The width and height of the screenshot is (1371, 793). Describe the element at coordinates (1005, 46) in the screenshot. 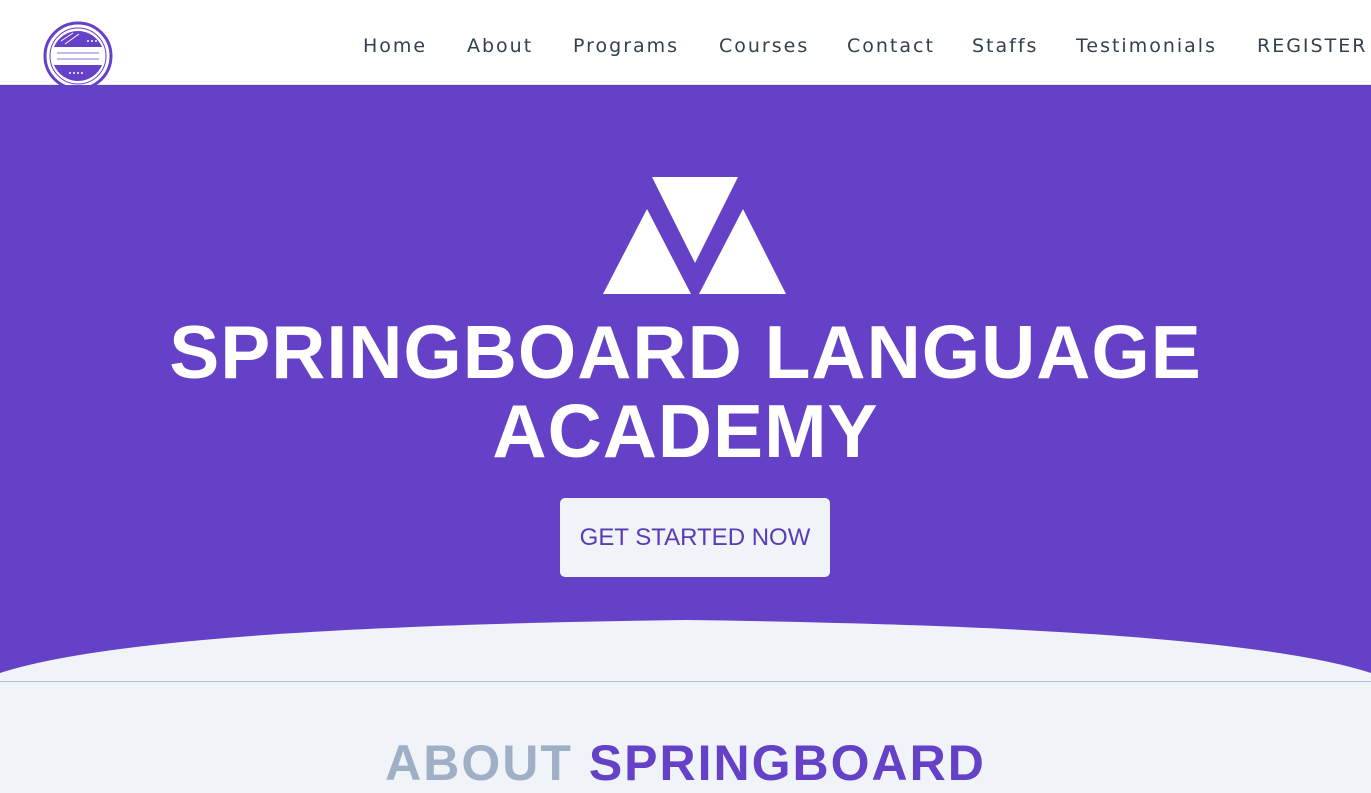

I see `nav-staffs: Staffs` at that location.